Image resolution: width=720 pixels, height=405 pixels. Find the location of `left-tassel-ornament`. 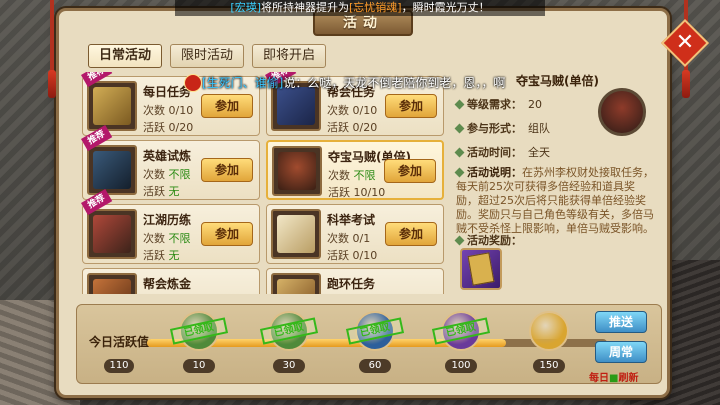

left-tassel-ornament is located at coordinates (52, 84).